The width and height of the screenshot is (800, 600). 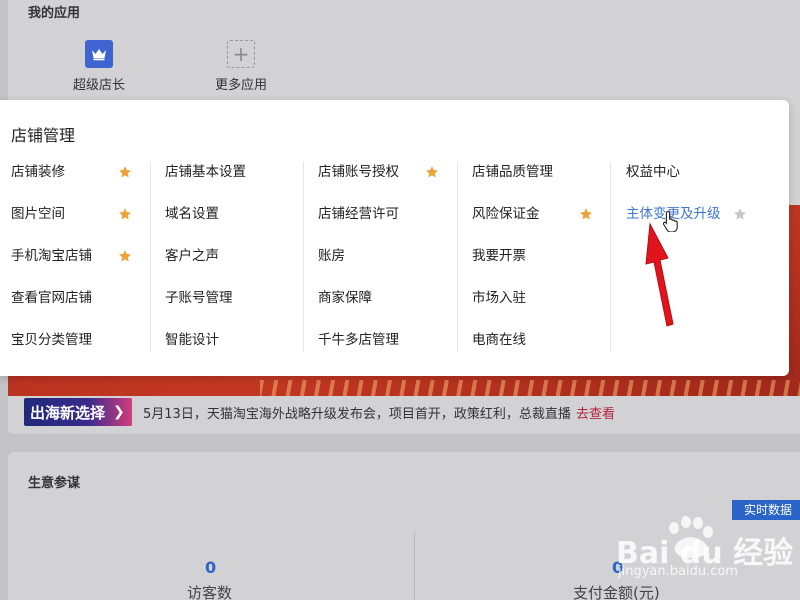 I want to click on menu-item-risk-deposit: 风险保证金, so click(x=506, y=214).